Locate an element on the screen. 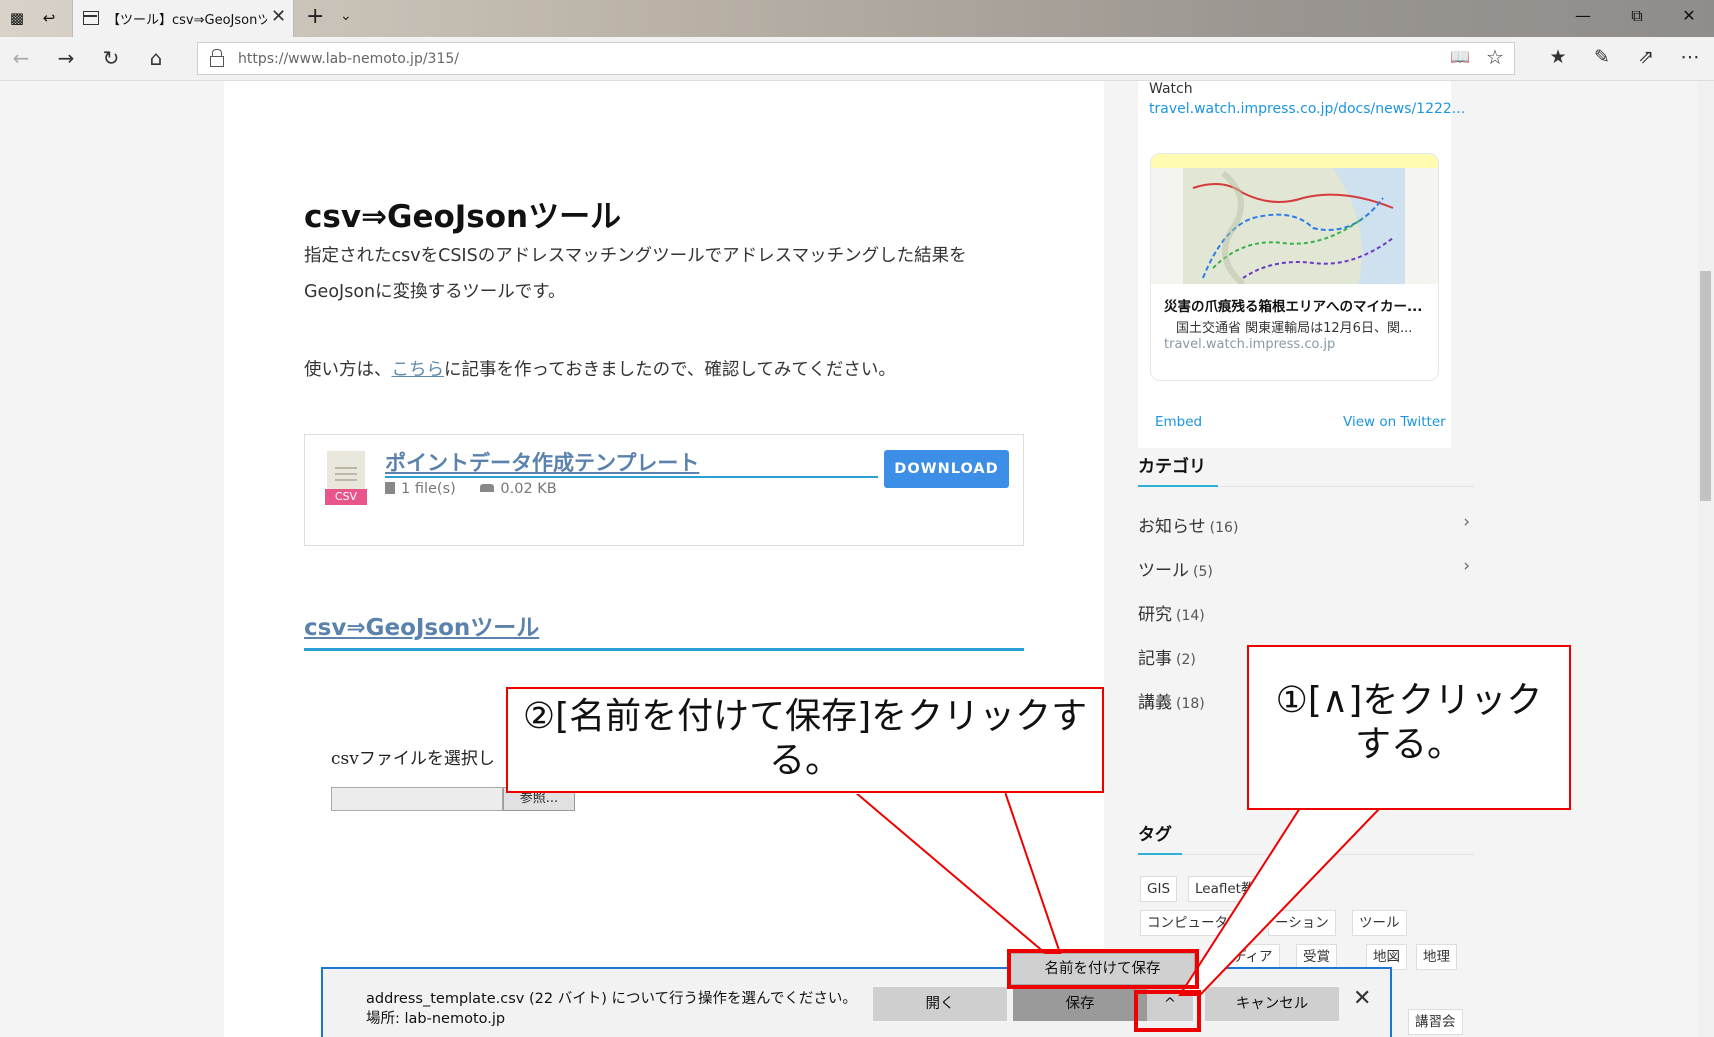  annotation-callout-1: ①[∧]をクリックする。 is located at coordinates (1409, 727).